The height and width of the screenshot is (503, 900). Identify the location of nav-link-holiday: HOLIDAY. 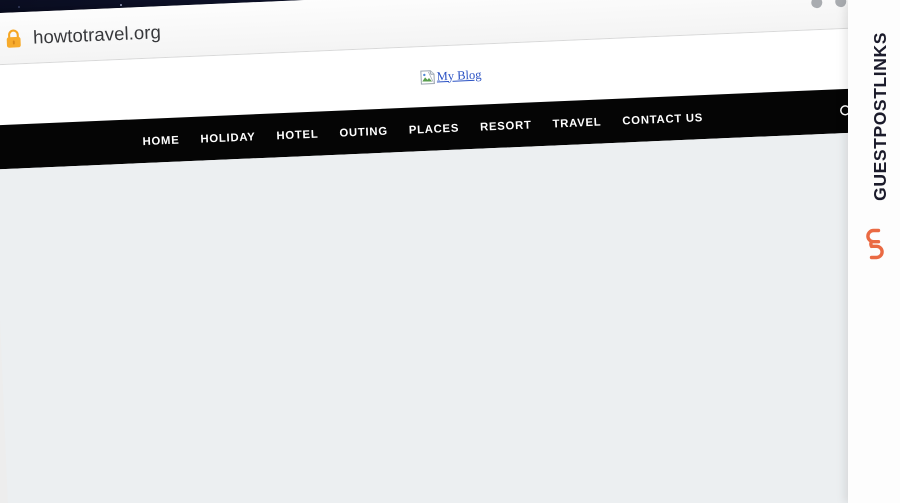
(228, 138).